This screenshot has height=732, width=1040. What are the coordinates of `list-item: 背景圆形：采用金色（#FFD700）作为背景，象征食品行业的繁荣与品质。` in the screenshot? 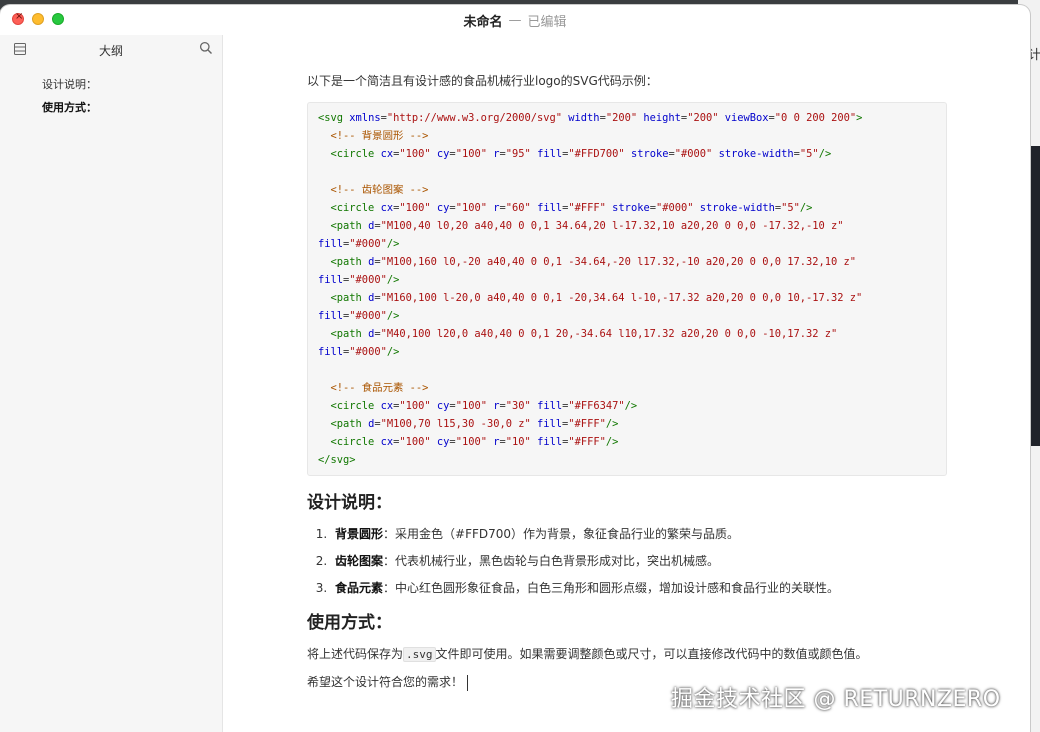 It's located at (639, 534).